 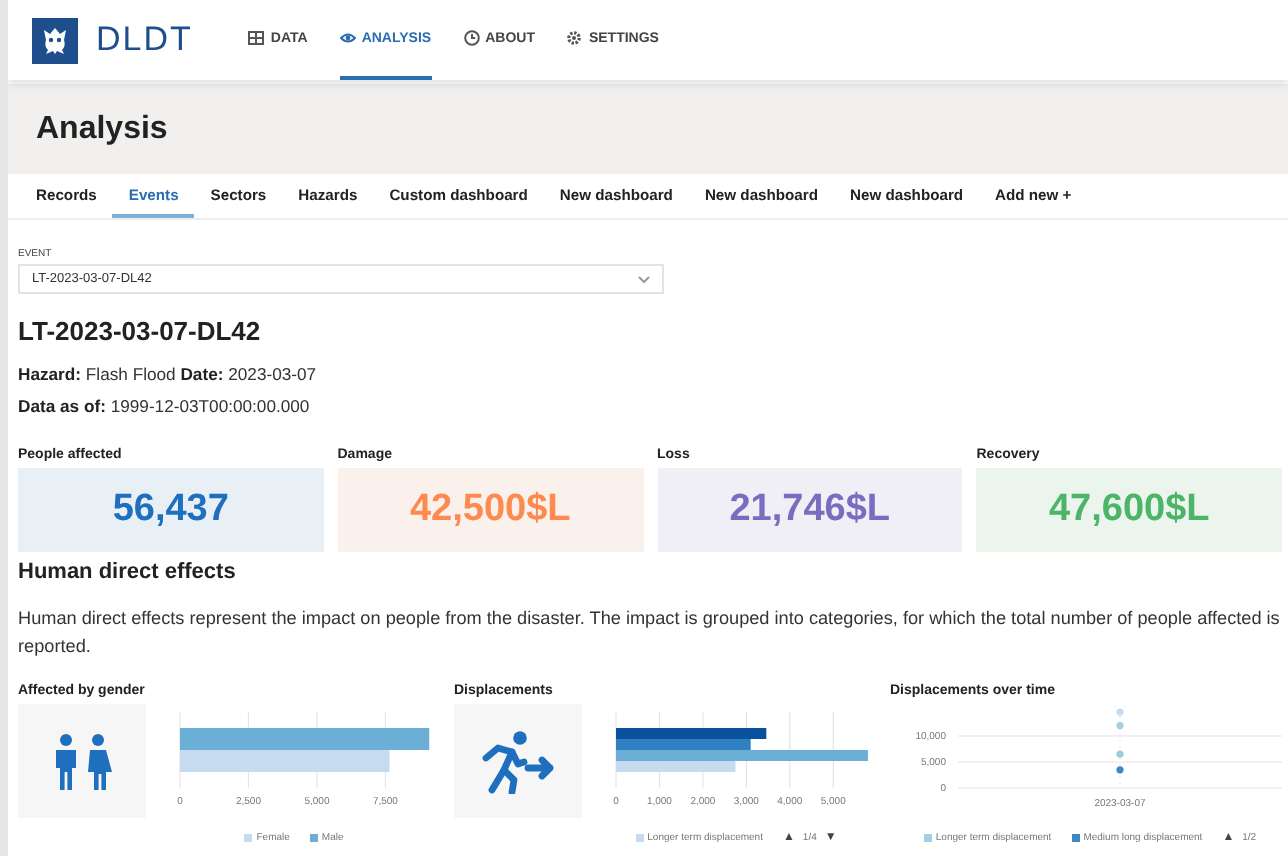 What do you see at coordinates (347, 38) in the screenshot?
I see `eye-icon` at bounding box center [347, 38].